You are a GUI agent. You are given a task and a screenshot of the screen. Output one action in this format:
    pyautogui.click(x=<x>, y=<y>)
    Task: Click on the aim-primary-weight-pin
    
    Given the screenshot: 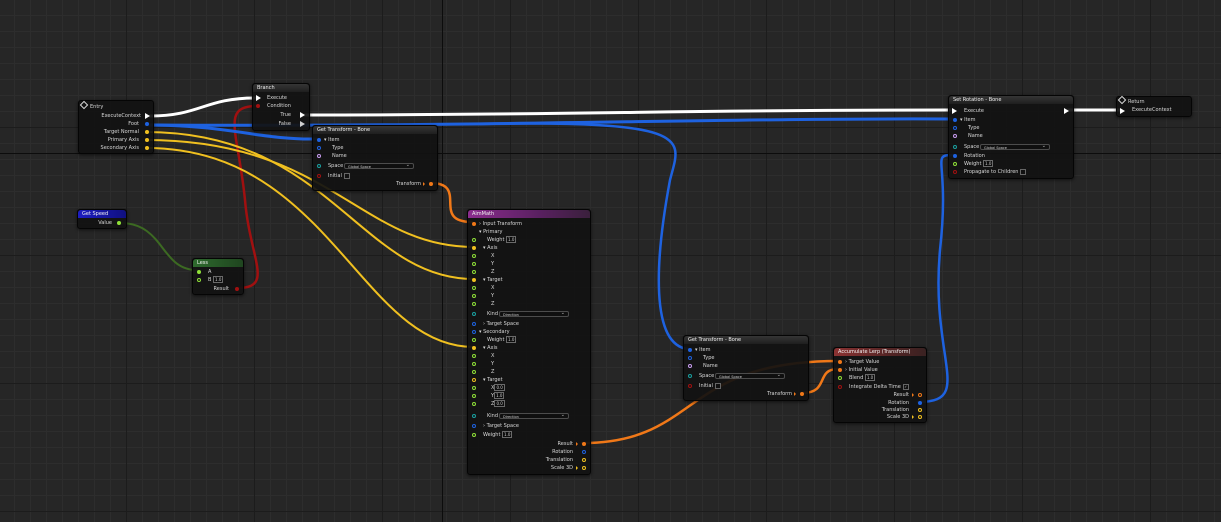 What is the action you would take?
    pyautogui.click(x=474, y=240)
    